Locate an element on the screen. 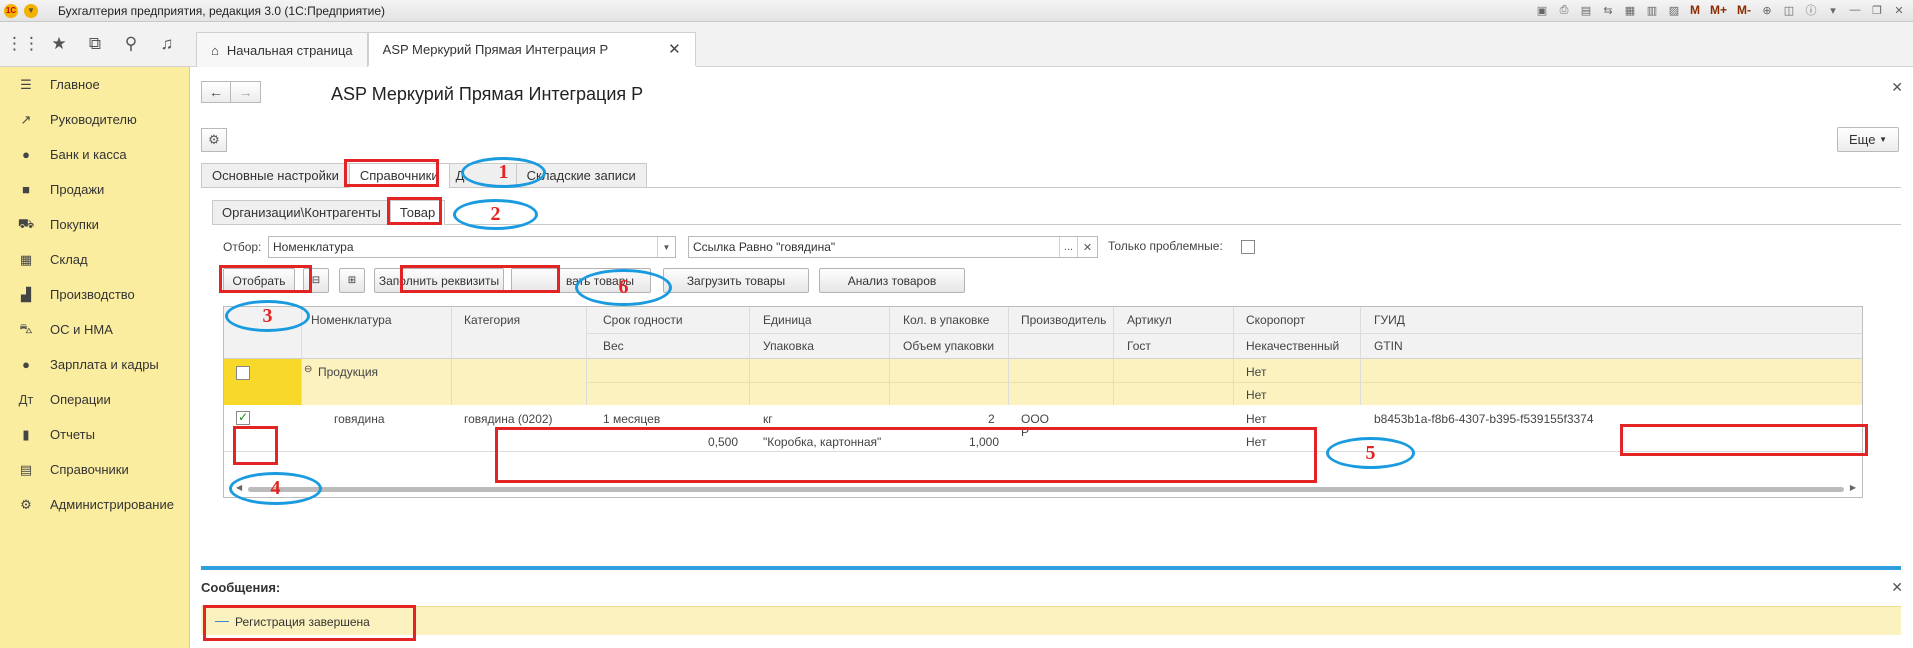 The image size is (1913, 648). group-checkbox is located at coordinates (243, 373).